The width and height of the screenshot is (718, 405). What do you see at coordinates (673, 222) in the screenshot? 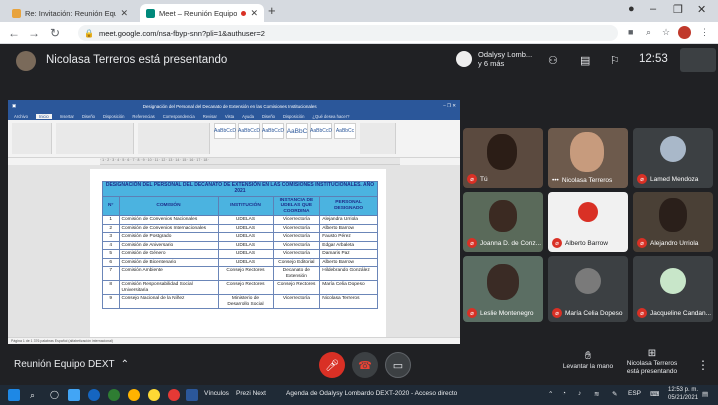
I see `participant-tile: ⌀ Alejandro Urriola` at bounding box center [673, 222].